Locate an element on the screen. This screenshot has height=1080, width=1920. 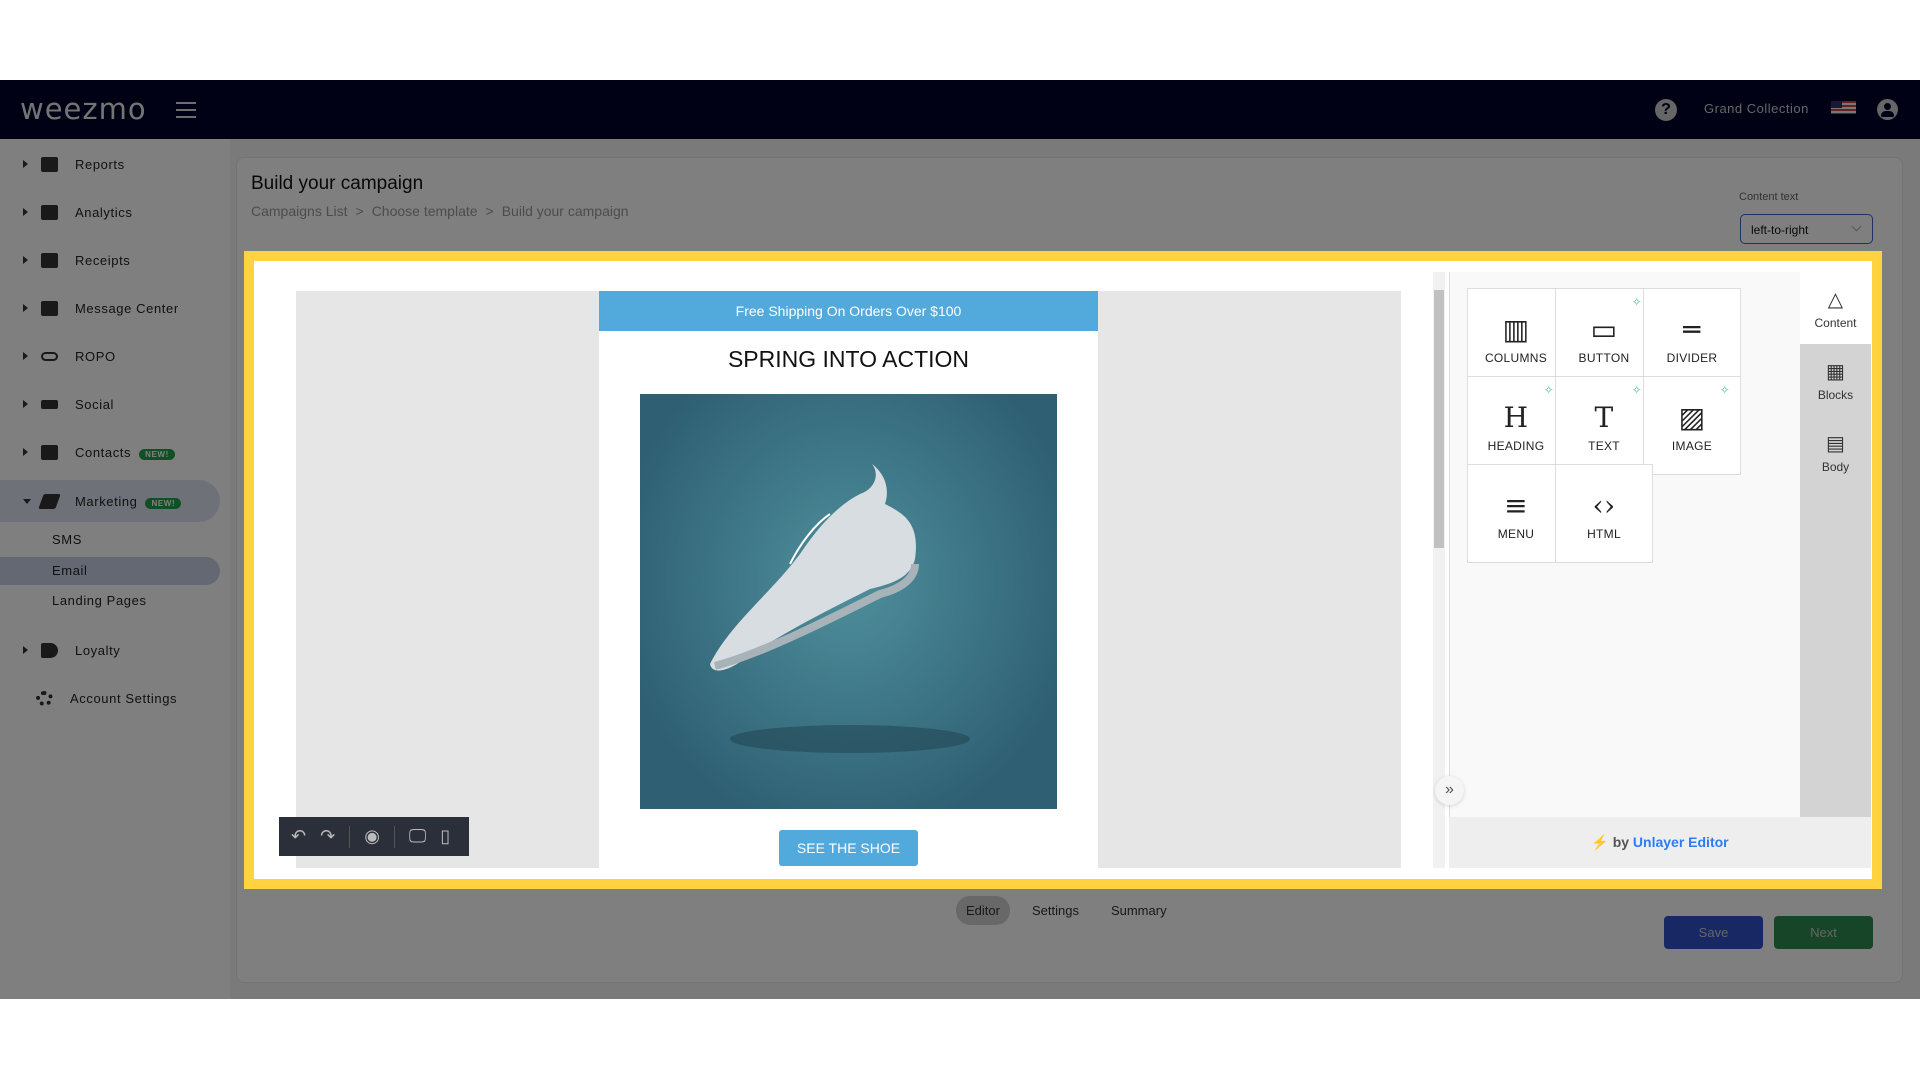
editor-toolbar: ↶ ↷ ◉ 🖵 ▯ is located at coordinates (374, 836).